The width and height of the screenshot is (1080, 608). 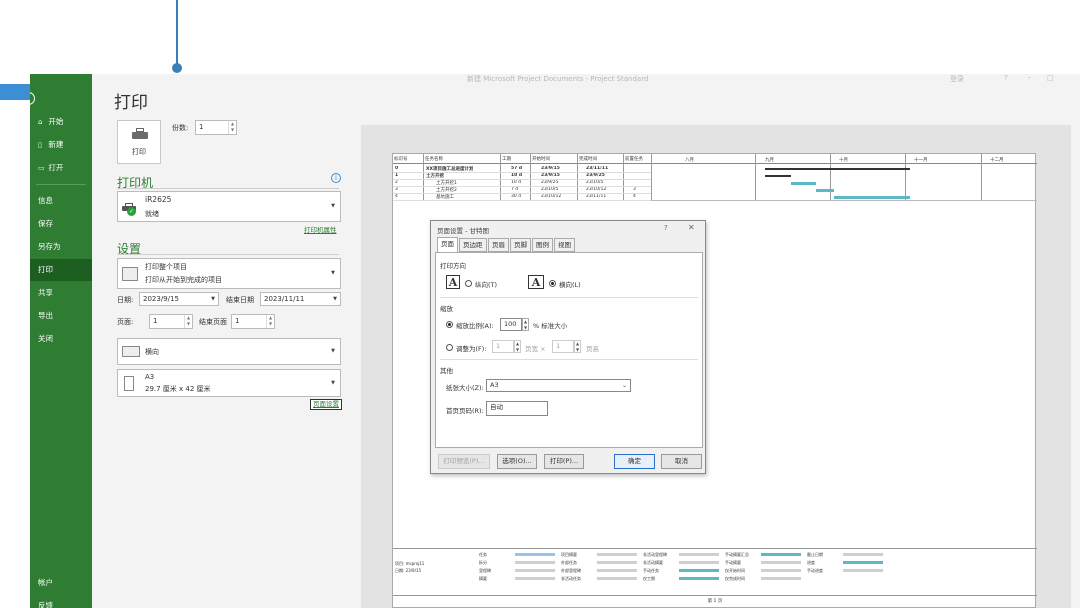 I want to click on decor-bar-left, so click(x=15, y=92).